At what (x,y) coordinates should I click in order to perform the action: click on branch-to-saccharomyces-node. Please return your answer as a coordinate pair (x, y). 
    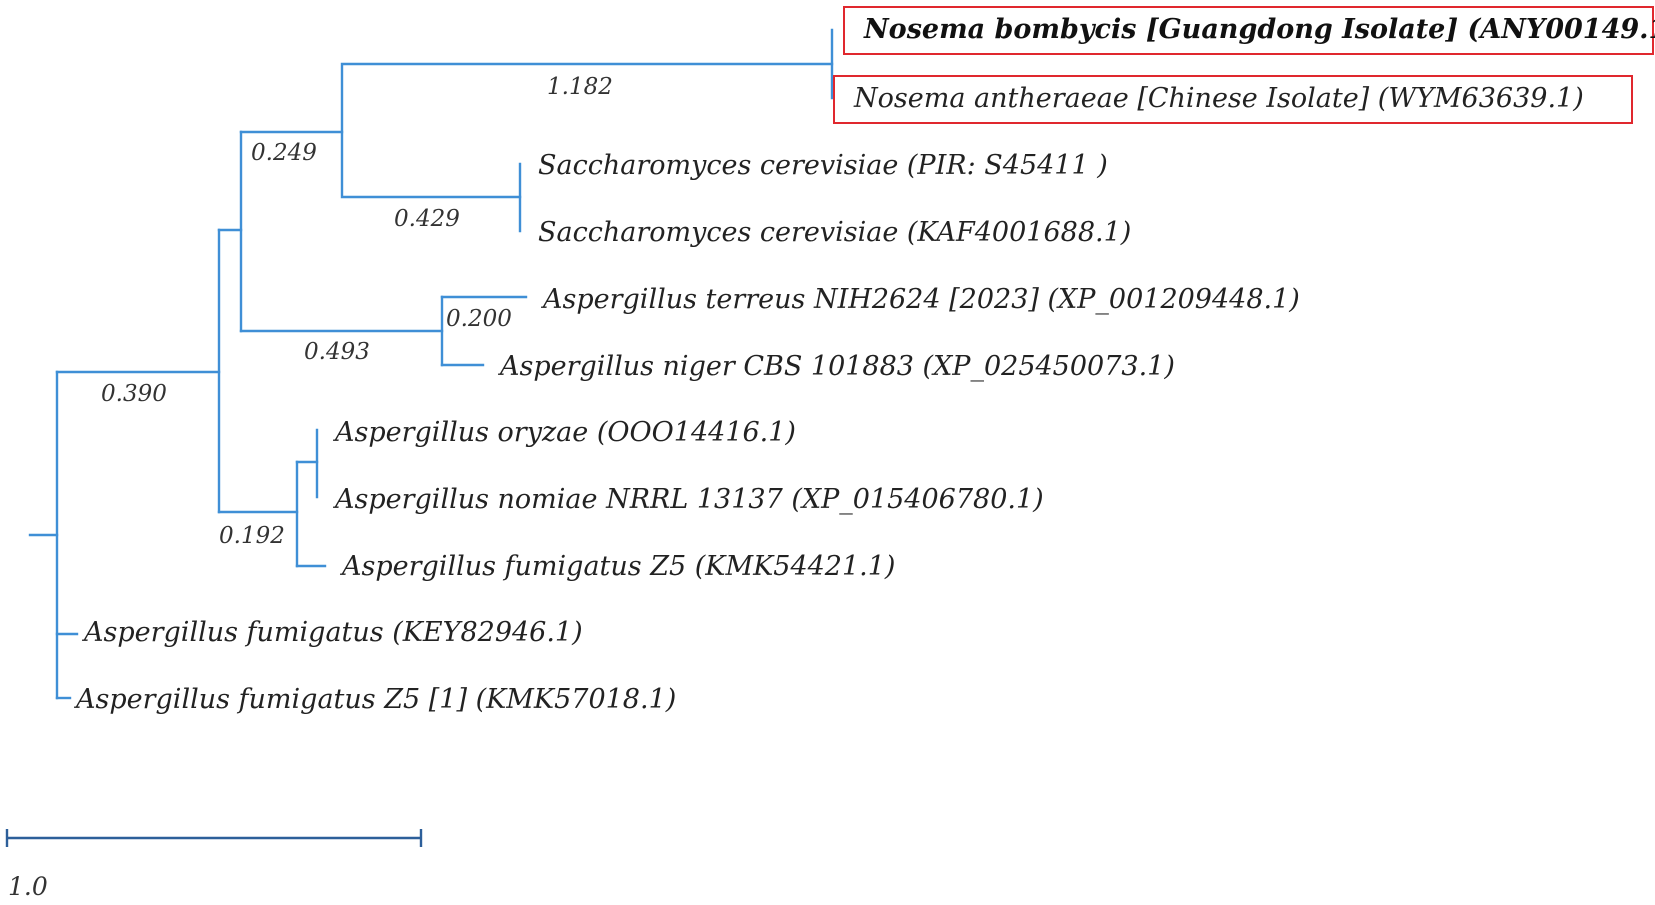
    Looking at the image, I should click on (431, 164).